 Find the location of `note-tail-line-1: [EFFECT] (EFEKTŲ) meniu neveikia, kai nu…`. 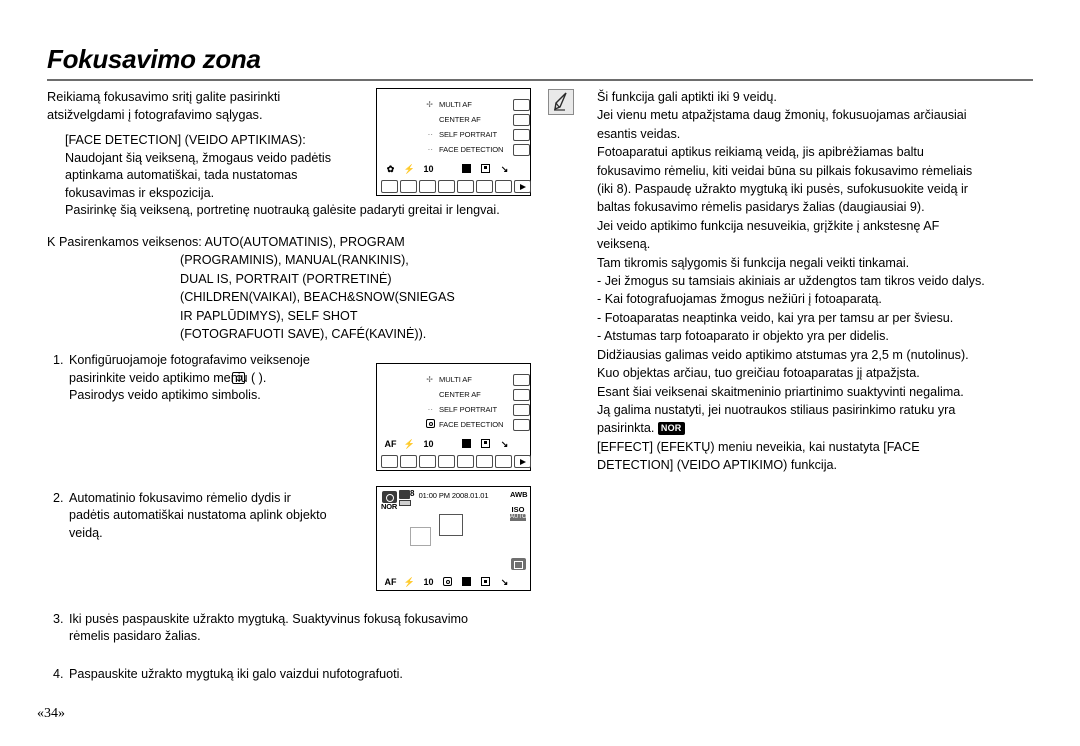

note-tail-line-1: [EFFECT] (EFEKTŲ) meniu neveikia, kai nu… is located at coordinates (758, 446).